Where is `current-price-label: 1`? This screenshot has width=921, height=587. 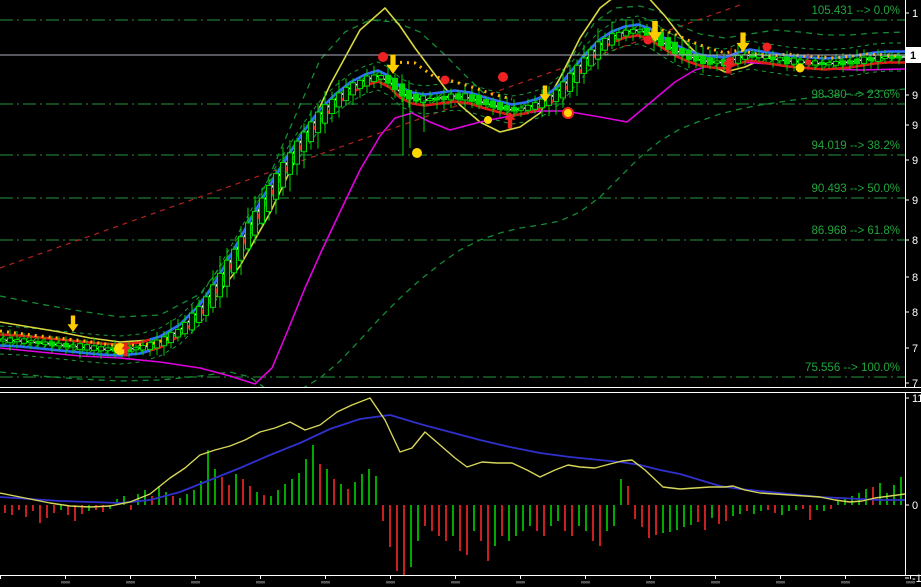
current-price-label: 1 is located at coordinates (913, 56).